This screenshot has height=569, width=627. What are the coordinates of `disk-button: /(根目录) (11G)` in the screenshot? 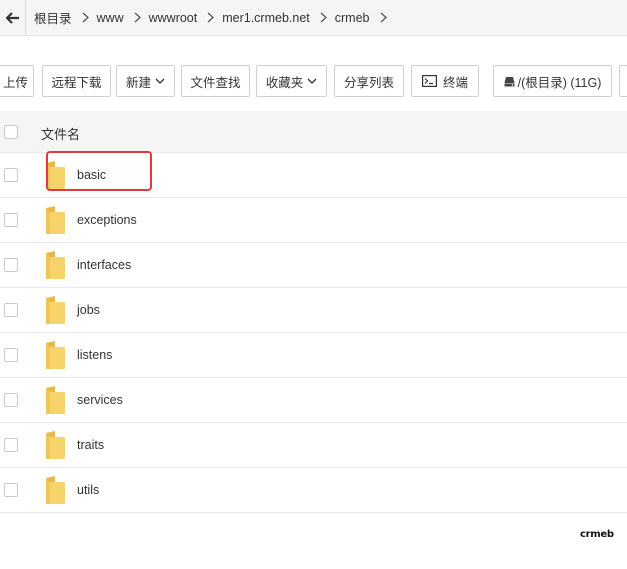 It's located at (552, 81).